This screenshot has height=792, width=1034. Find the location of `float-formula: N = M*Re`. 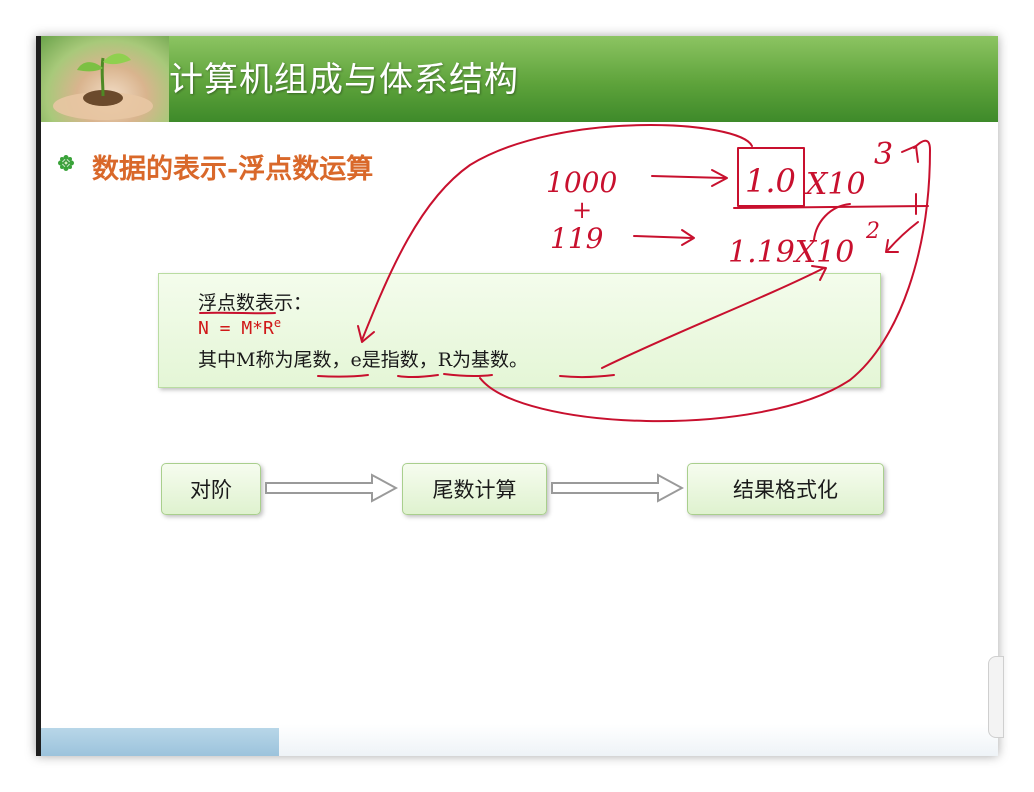

float-formula: N = M*Re is located at coordinates (239, 327).